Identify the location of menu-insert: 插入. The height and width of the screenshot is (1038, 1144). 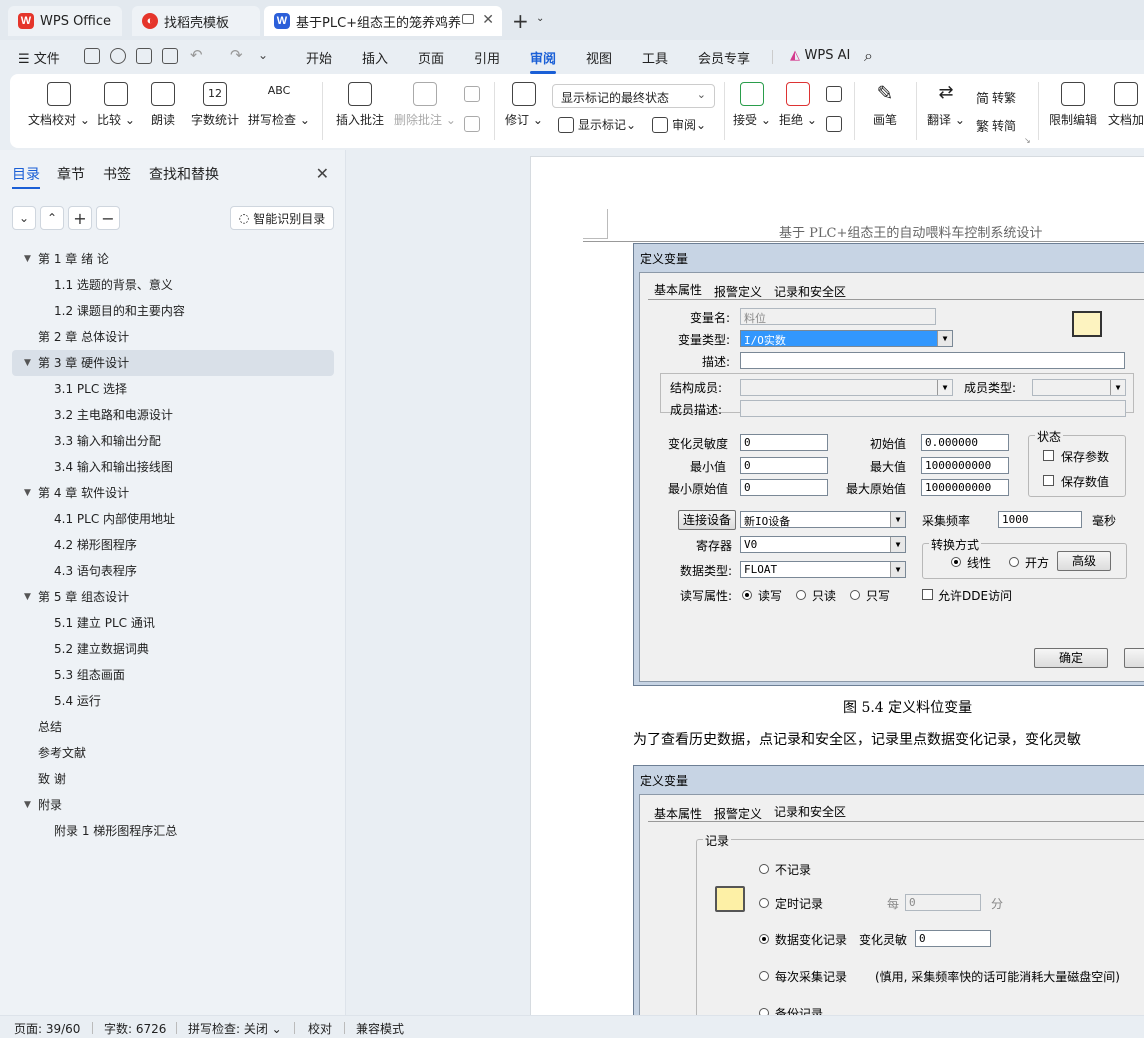
(375, 57).